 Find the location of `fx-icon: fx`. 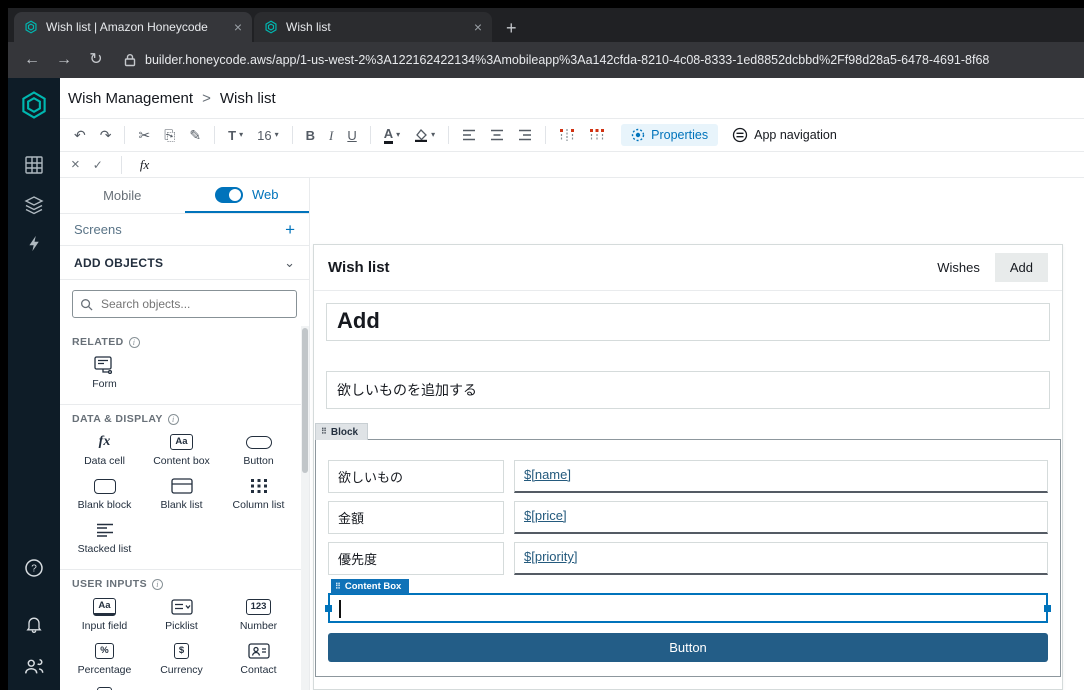

fx-icon: fx is located at coordinates (144, 165).